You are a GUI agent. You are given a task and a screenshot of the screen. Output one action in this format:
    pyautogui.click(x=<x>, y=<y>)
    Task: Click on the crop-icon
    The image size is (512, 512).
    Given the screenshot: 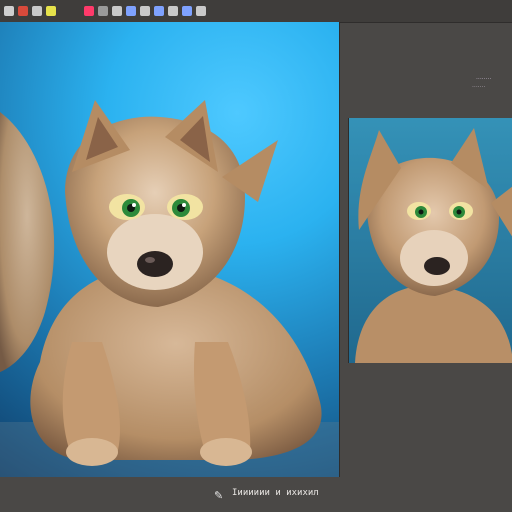 What is the action you would take?
    pyautogui.click(x=173, y=11)
    